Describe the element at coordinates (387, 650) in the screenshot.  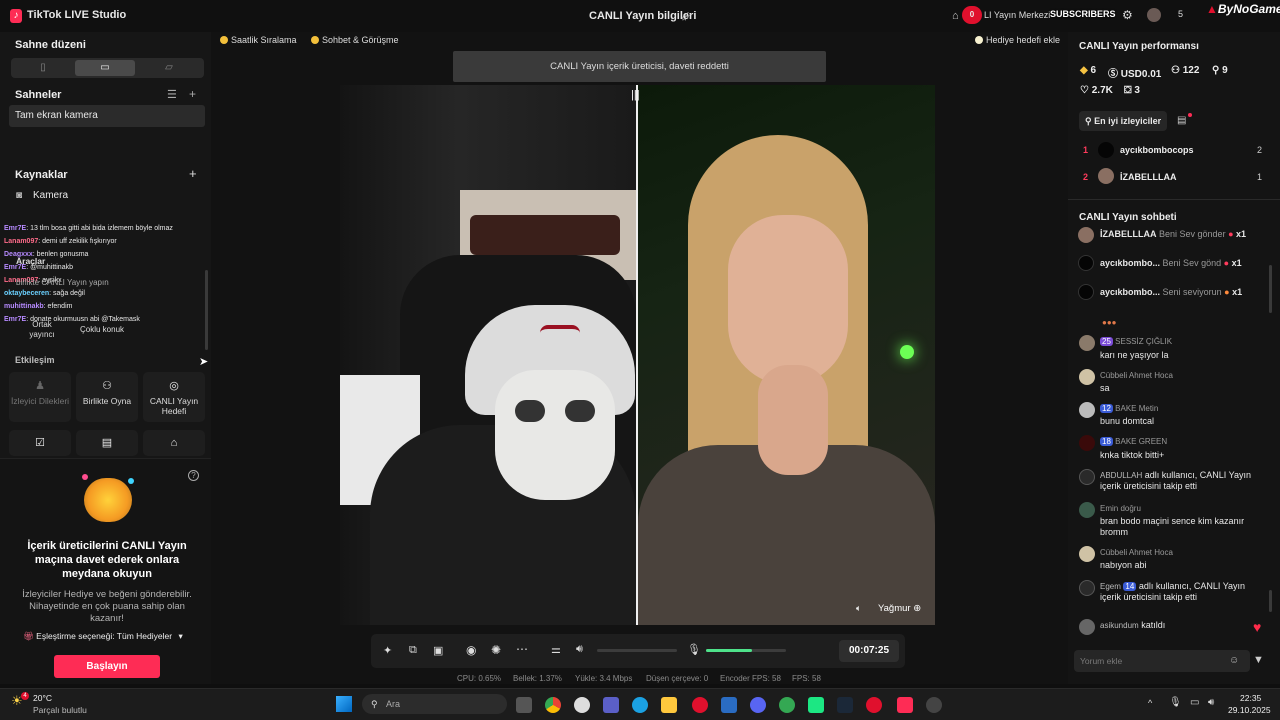
I see `magic-wand-icon: ✦` at that location.